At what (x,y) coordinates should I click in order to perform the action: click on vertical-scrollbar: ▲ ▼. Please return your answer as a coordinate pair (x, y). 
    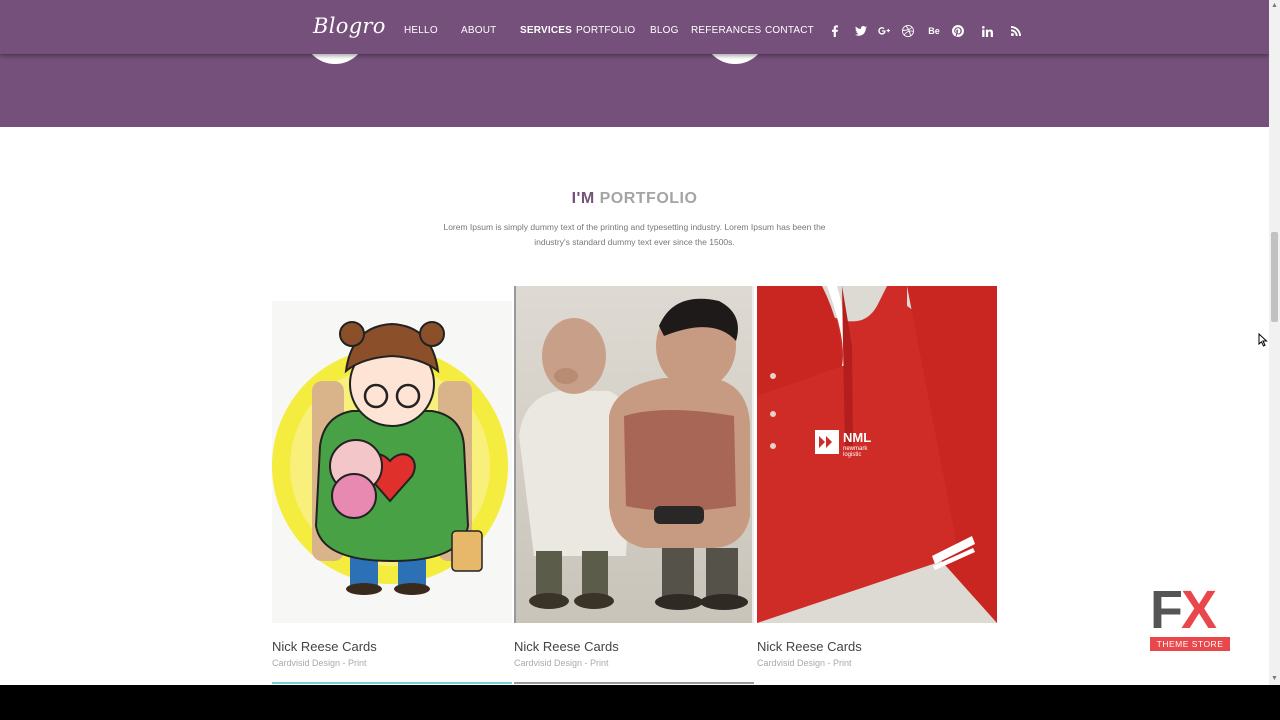
    Looking at the image, I should click on (1274, 342).